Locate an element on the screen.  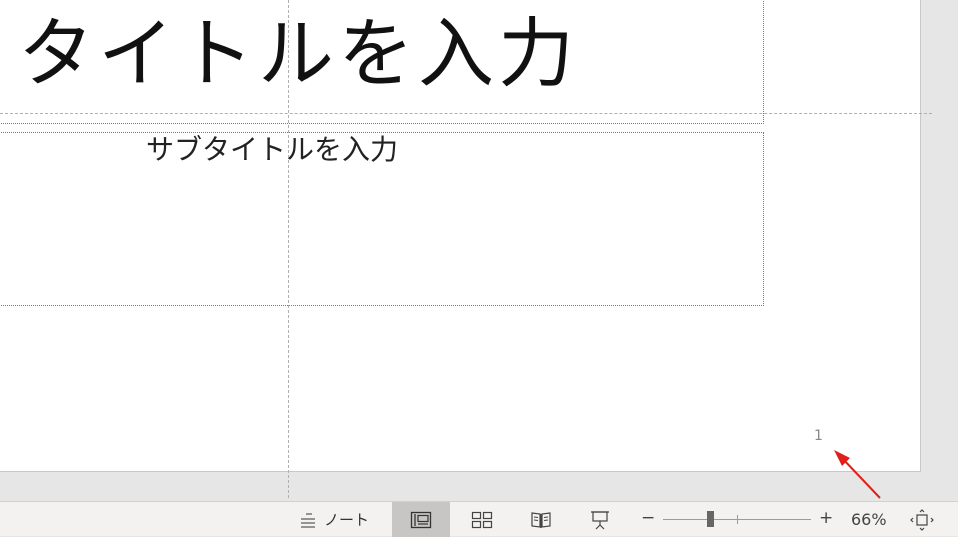
zoom-out-button: − is located at coordinates (648, 518).